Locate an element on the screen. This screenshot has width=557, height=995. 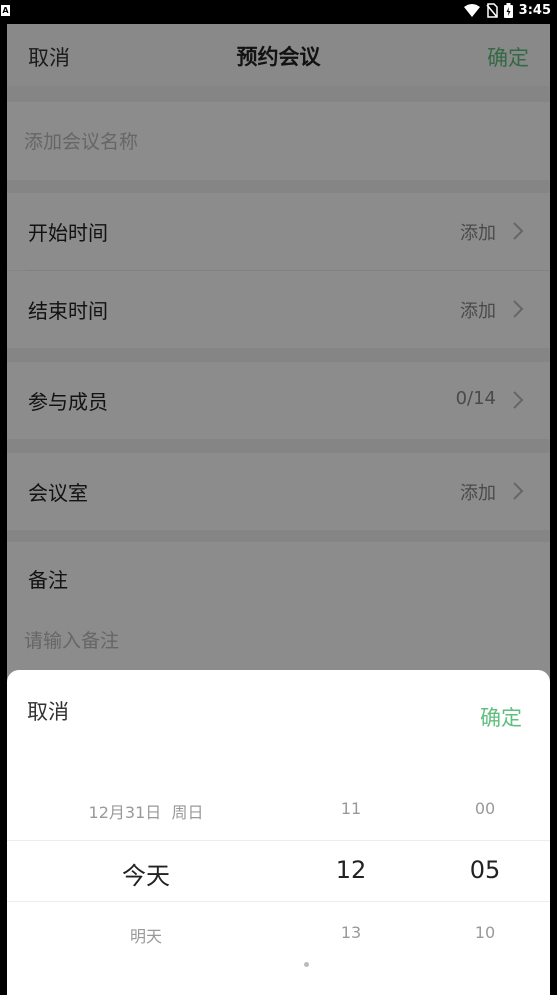
date-next: 明天 is located at coordinates (145, 936).